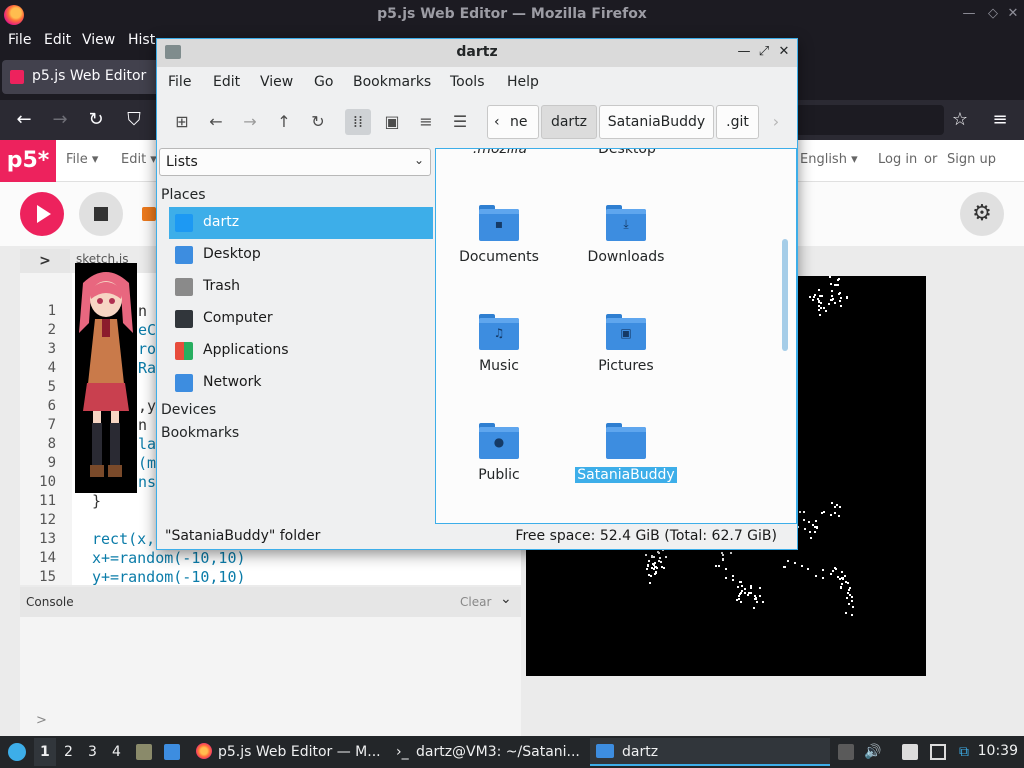  What do you see at coordinates (499, 359) in the screenshot?
I see `folder-item-music: ♫ Music` at bounding box center [499, 359].